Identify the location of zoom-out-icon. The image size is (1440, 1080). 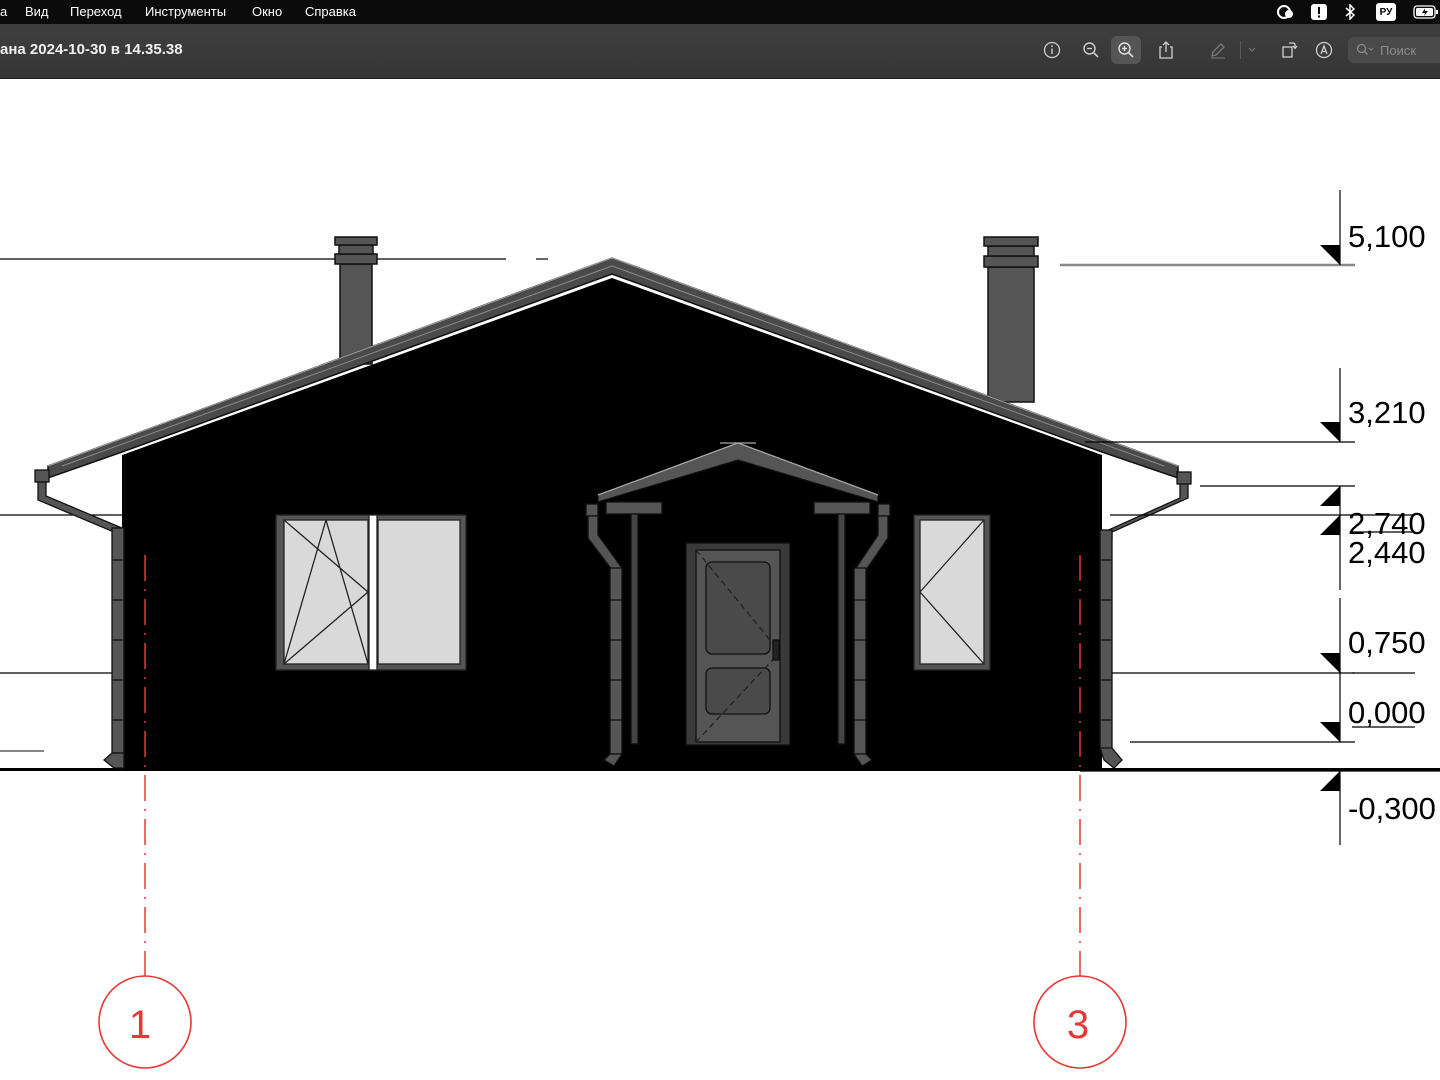
(1091, 50).